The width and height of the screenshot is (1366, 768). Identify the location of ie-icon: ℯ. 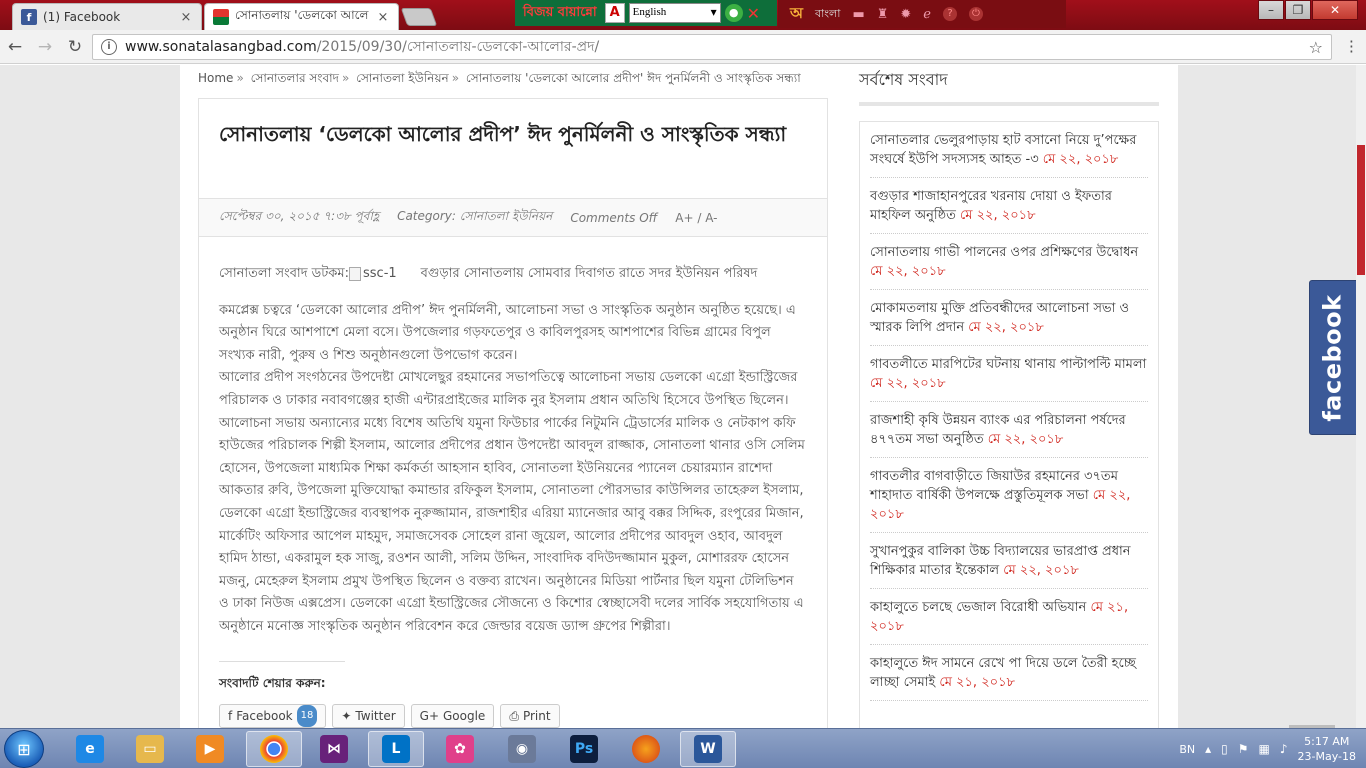
(927, 14).